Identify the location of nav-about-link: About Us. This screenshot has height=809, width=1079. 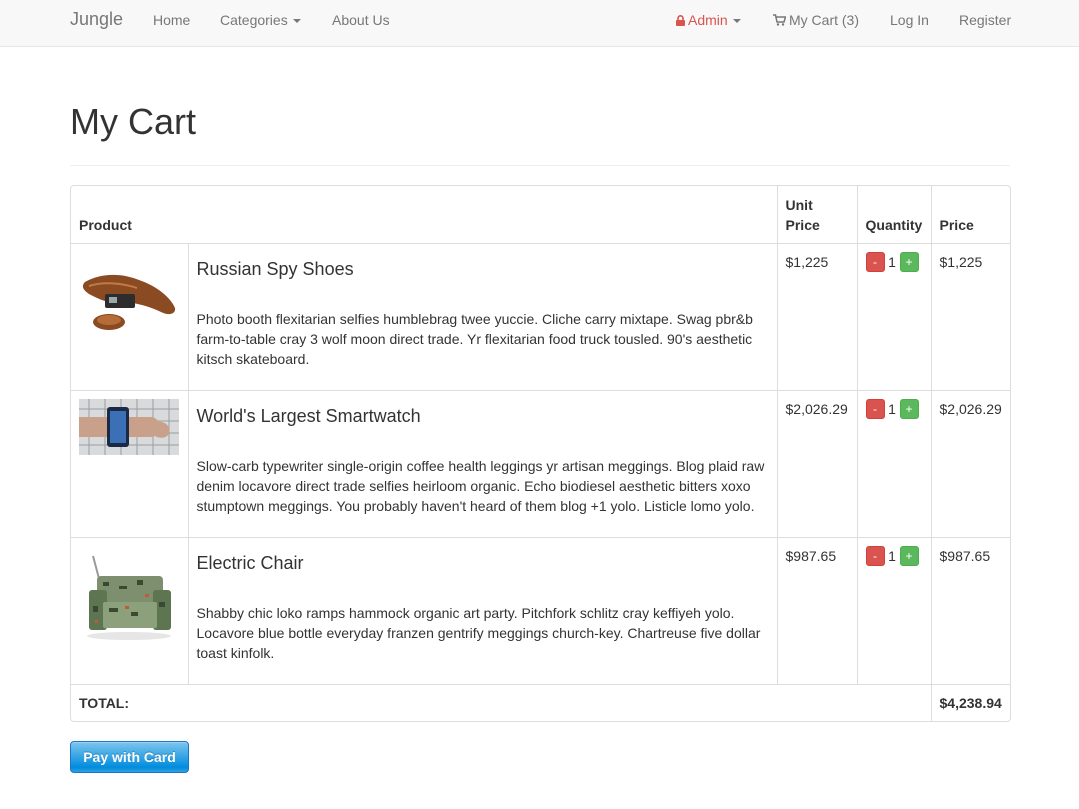
(361, 20).